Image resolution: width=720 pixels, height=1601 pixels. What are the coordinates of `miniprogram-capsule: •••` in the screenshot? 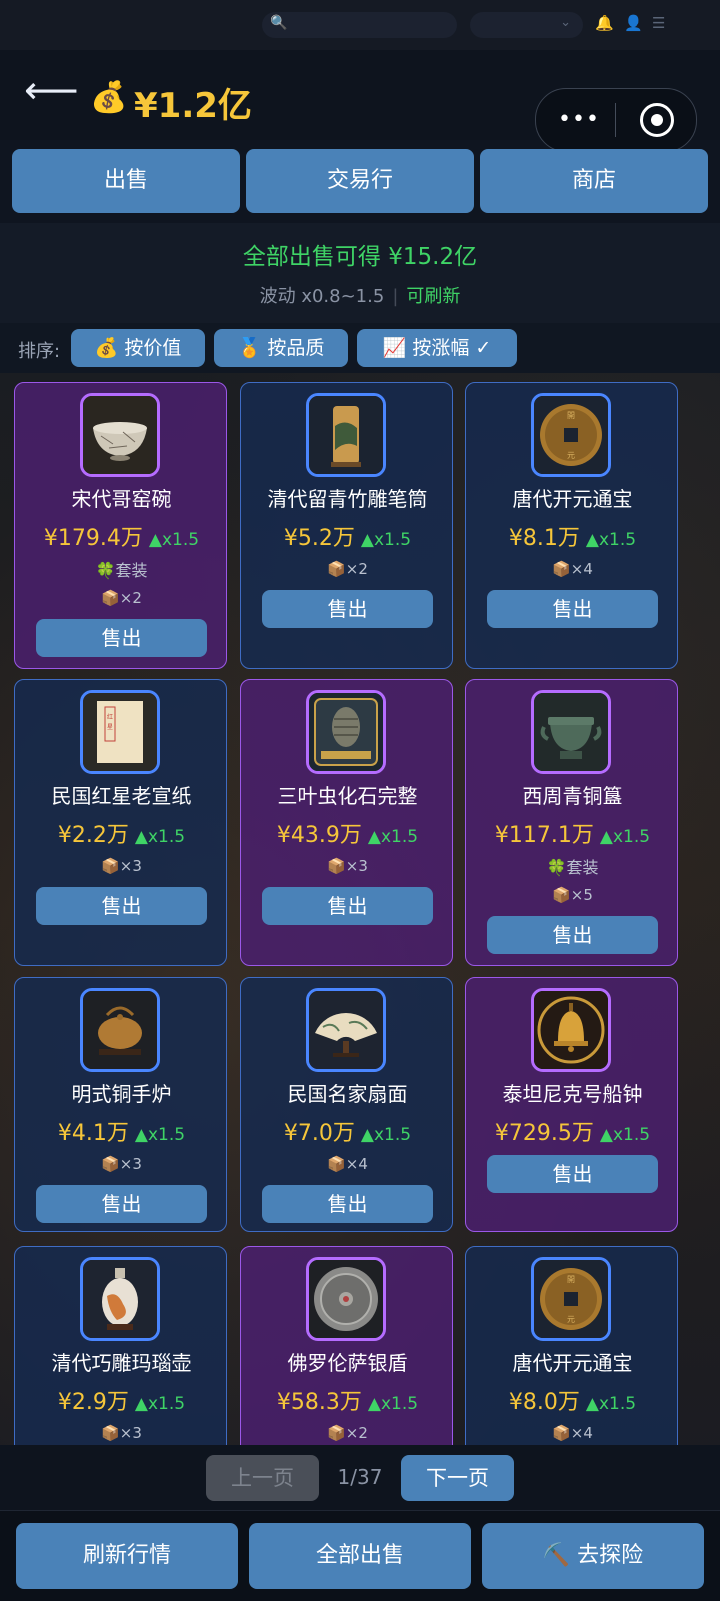 It's located at (616, 120).